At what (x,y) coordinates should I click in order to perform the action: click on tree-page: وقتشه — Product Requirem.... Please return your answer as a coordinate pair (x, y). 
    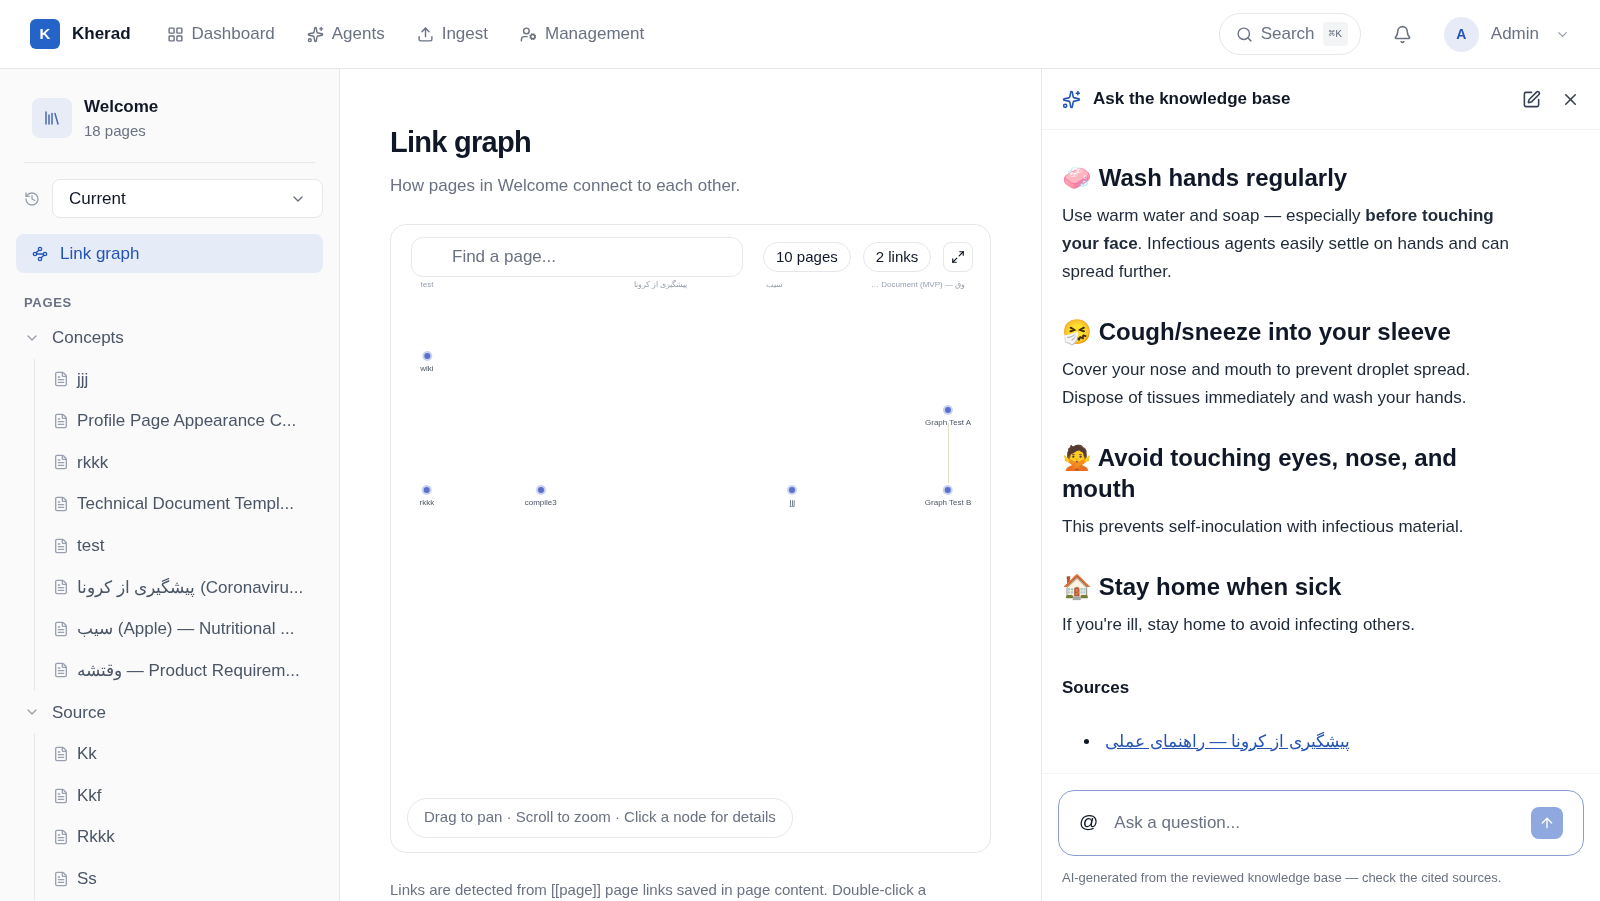
    Looking at the image, I should click on (184, 670).